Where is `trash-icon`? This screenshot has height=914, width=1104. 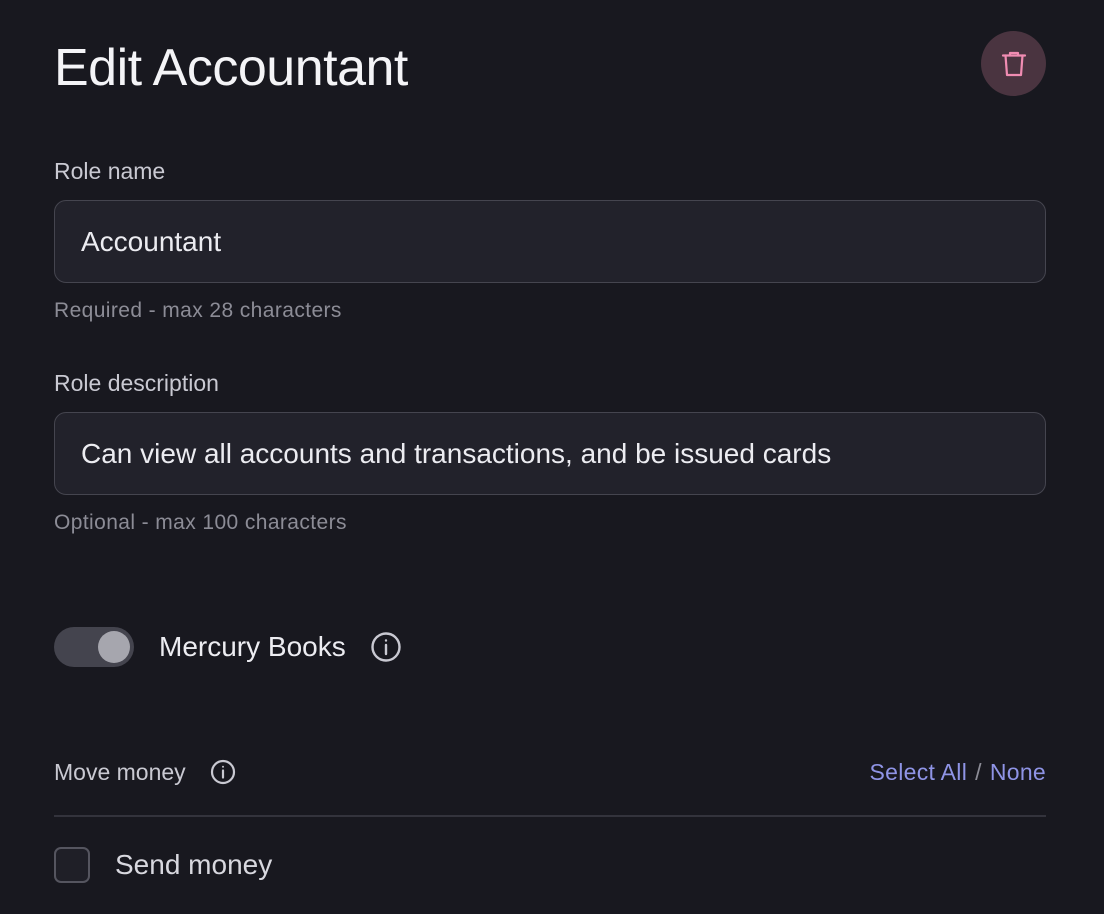 trash-icon is located at coordinates (1013, 63).